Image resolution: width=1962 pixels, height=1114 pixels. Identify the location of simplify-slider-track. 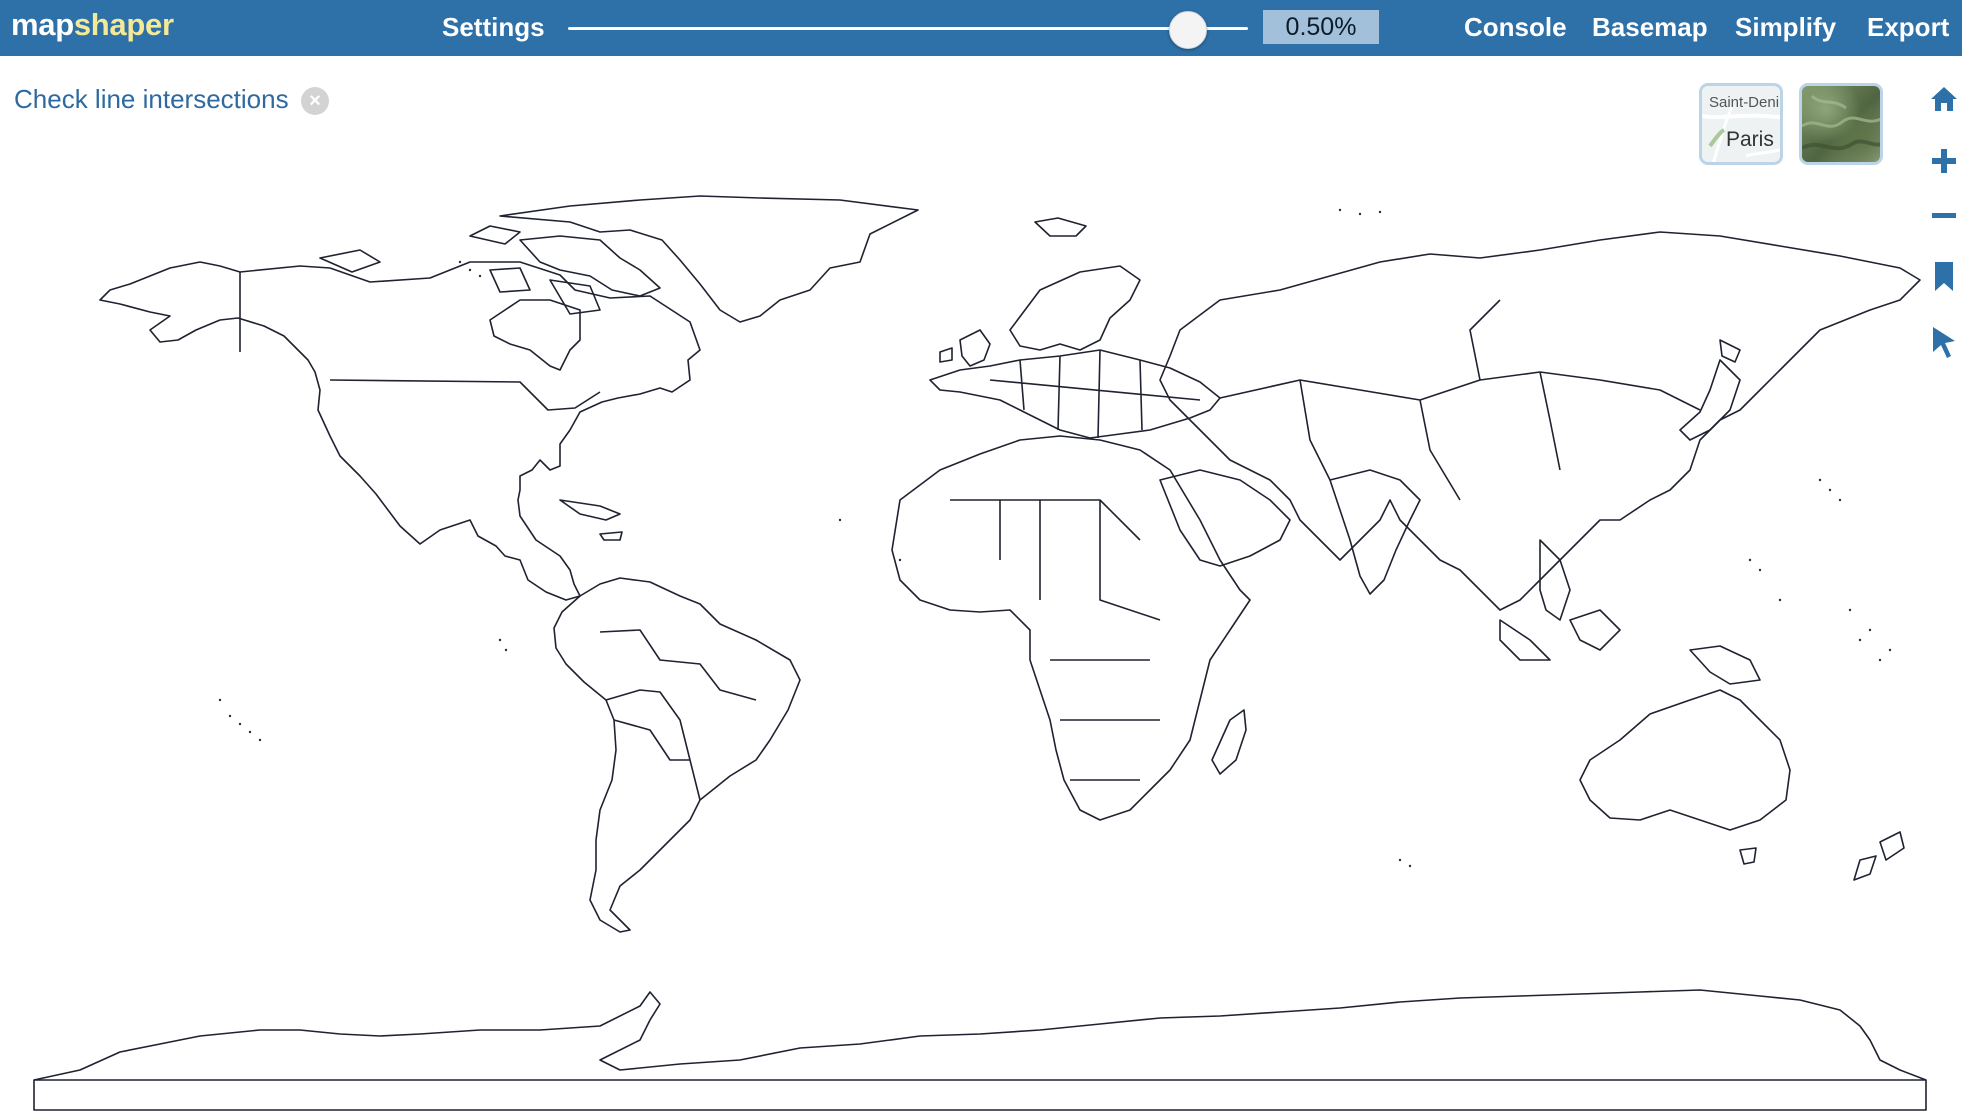
(908, 28).